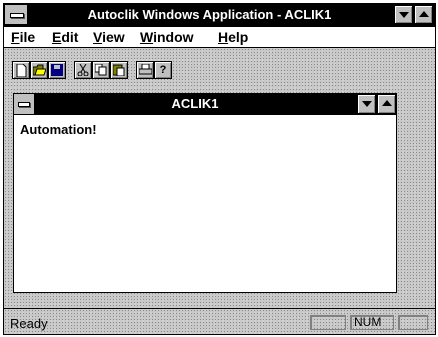 This screenshot has width=438, height=337. I want to click on open-button, so click(39, 70).